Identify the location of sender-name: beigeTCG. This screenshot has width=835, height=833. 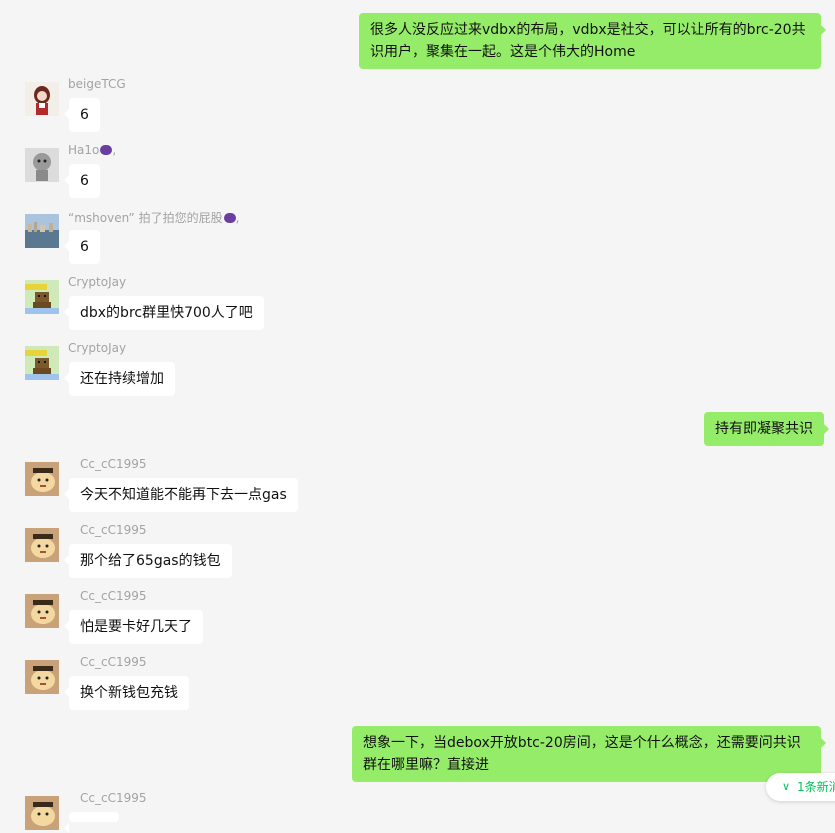
(97, 84).